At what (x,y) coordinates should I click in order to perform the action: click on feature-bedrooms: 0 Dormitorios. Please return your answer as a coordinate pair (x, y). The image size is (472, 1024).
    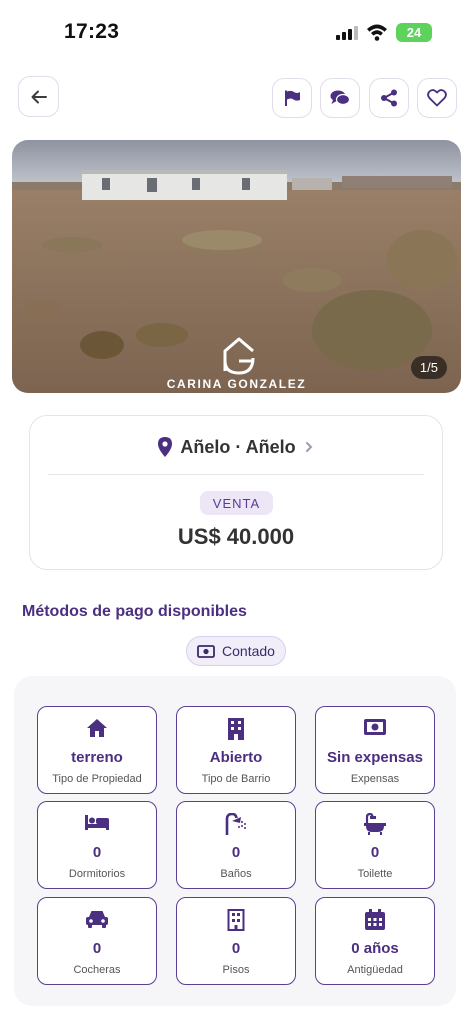
    Looking at the image, I should click on (97, 845).